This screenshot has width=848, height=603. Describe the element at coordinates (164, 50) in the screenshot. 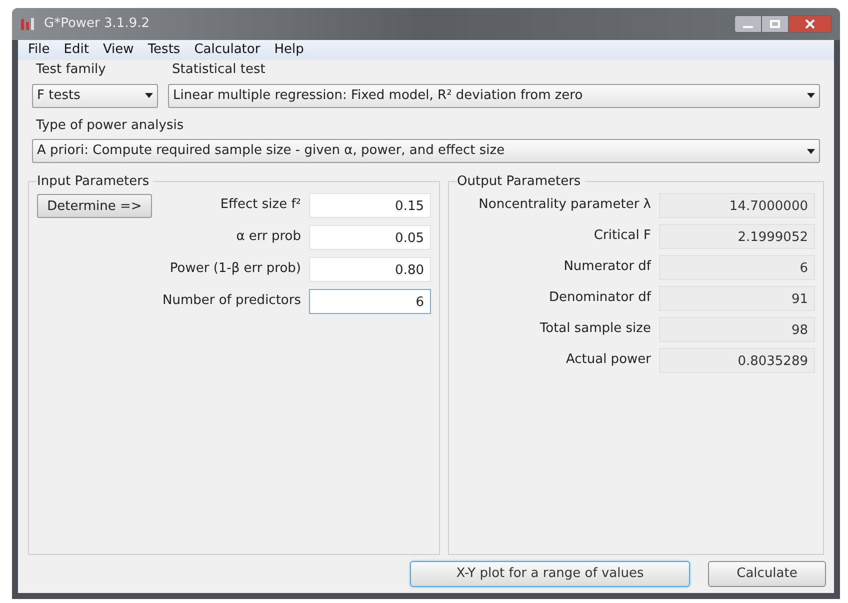

I see `menu-item: Tests` at that location.